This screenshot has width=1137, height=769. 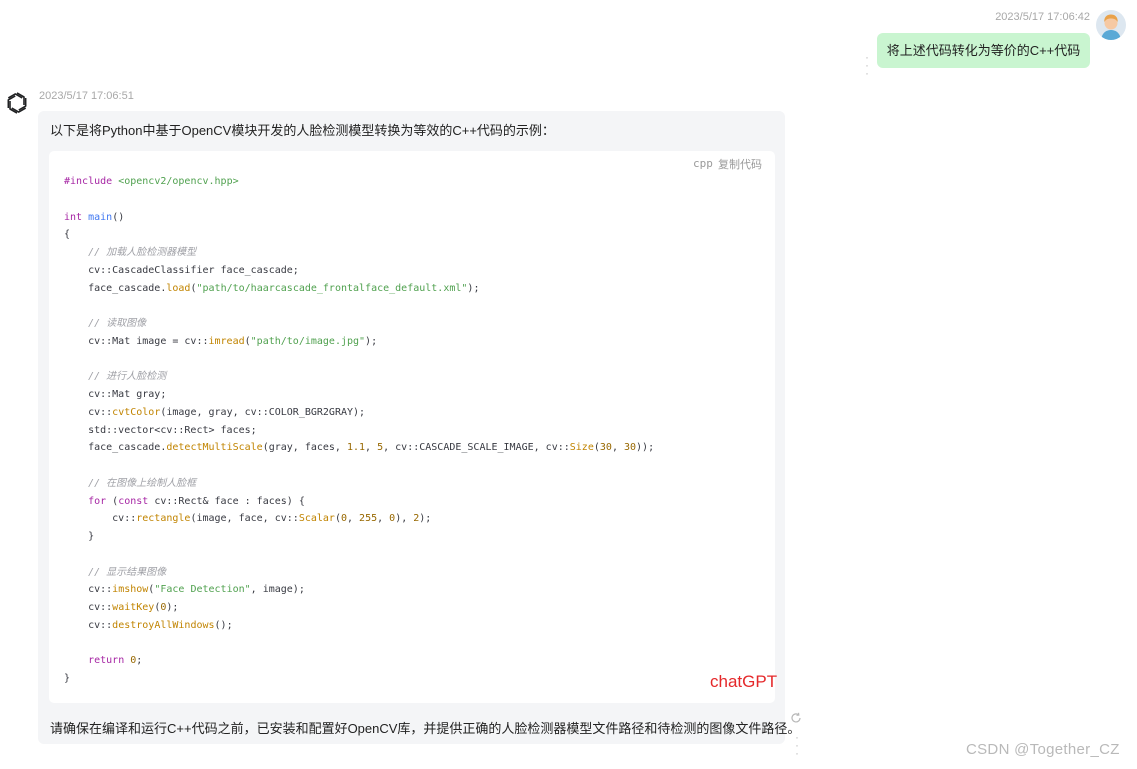 I want to click on regenerate-icon, so click(x=796, y=717).